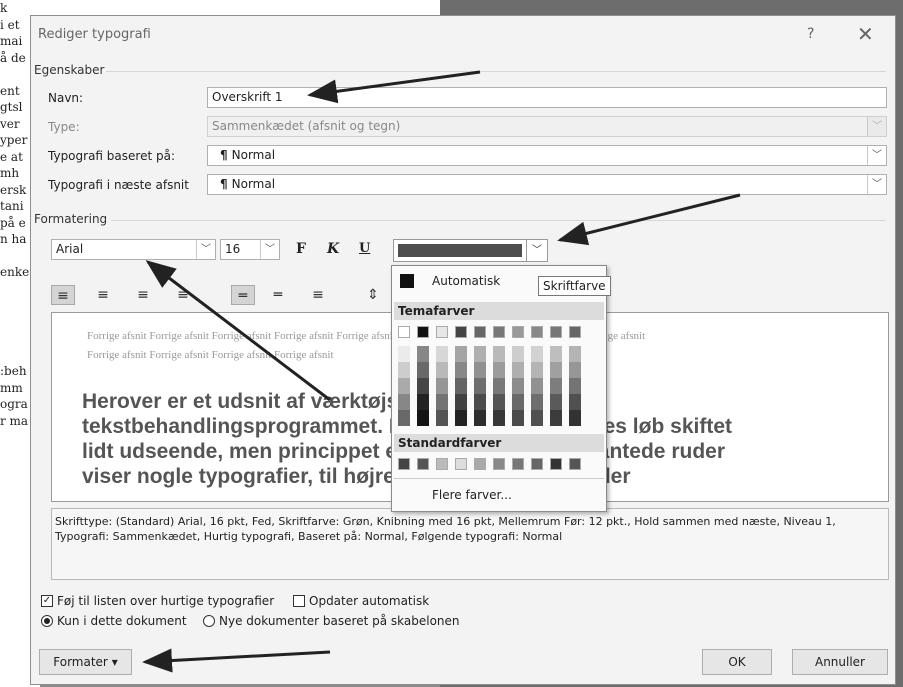  Describe the element at coordinates (865, 34) in the screenshot. I see `close-button: ✕` at that location.